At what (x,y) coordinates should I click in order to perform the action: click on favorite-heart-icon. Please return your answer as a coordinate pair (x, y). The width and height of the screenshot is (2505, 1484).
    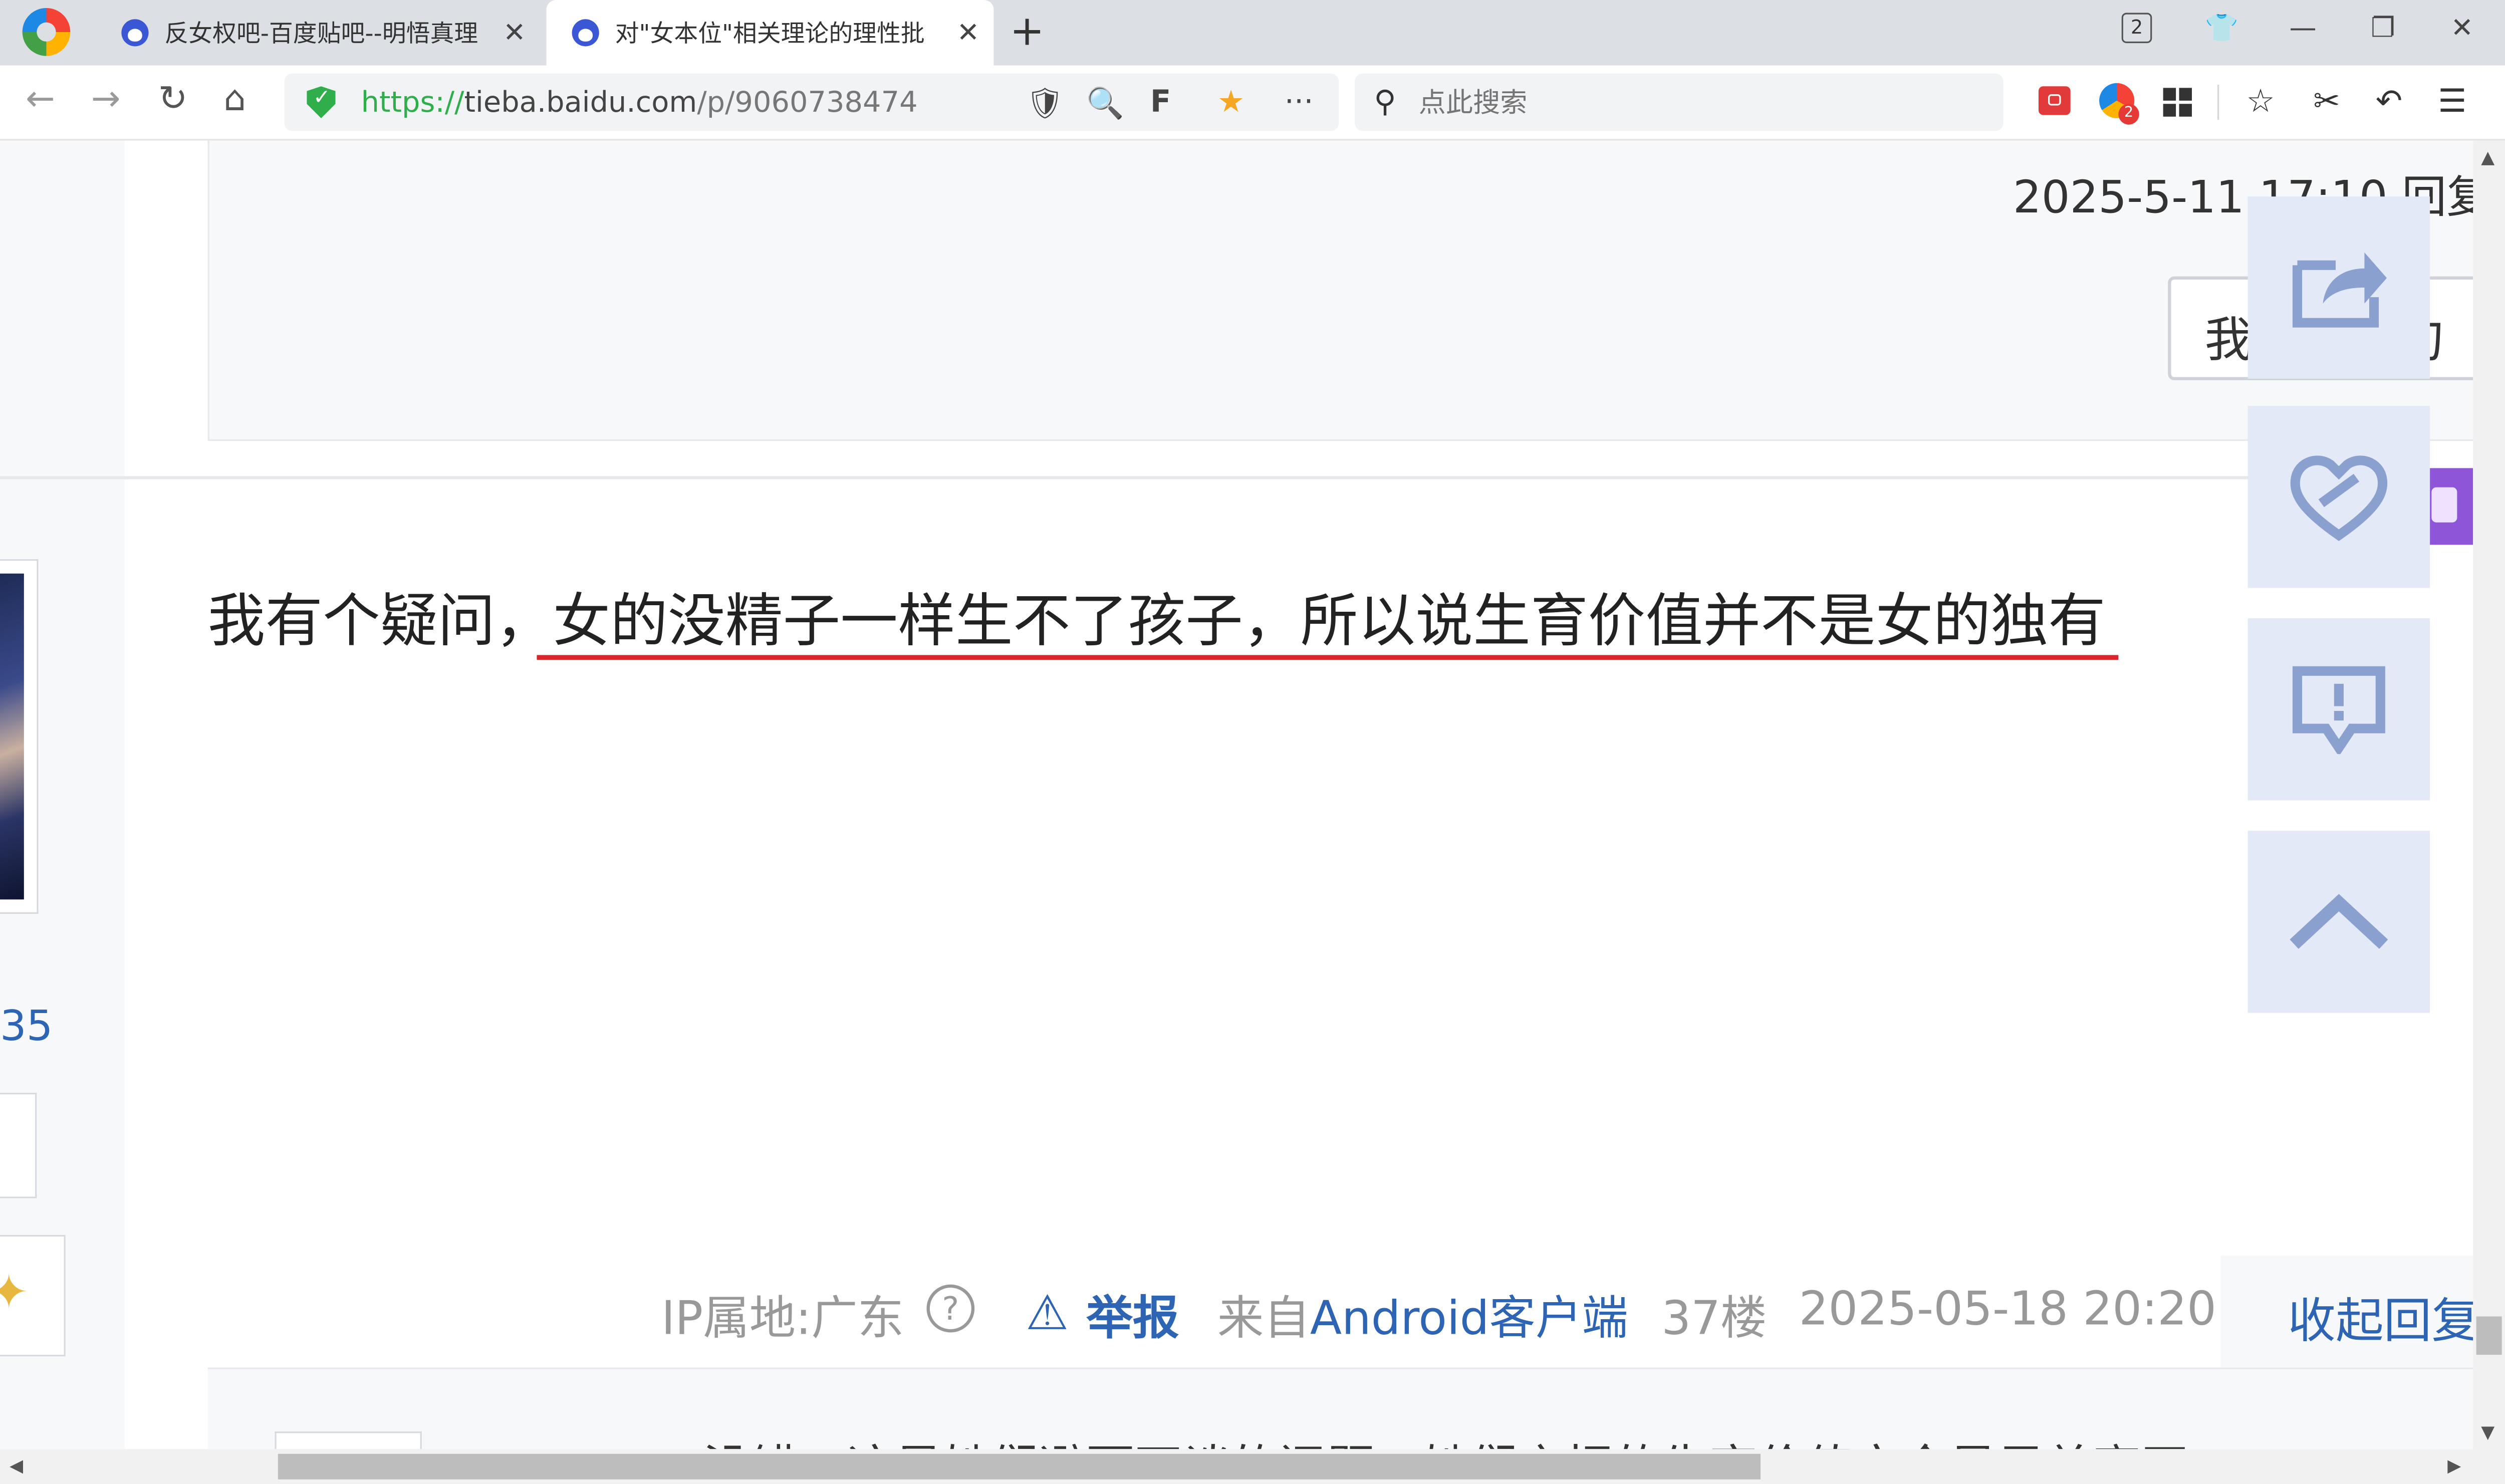
    Looking at the image, I should click on (2339, 498).